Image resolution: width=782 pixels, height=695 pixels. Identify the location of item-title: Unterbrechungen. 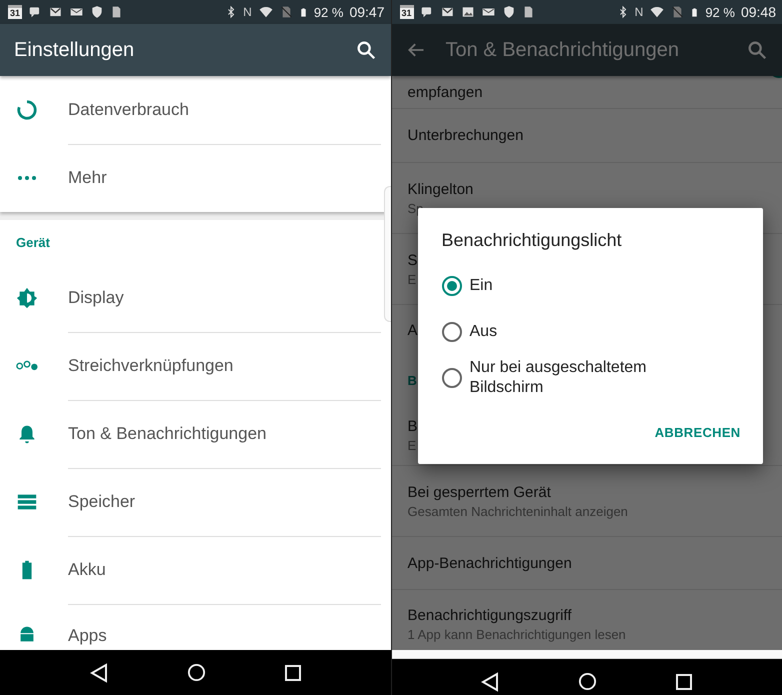
(466, 135).